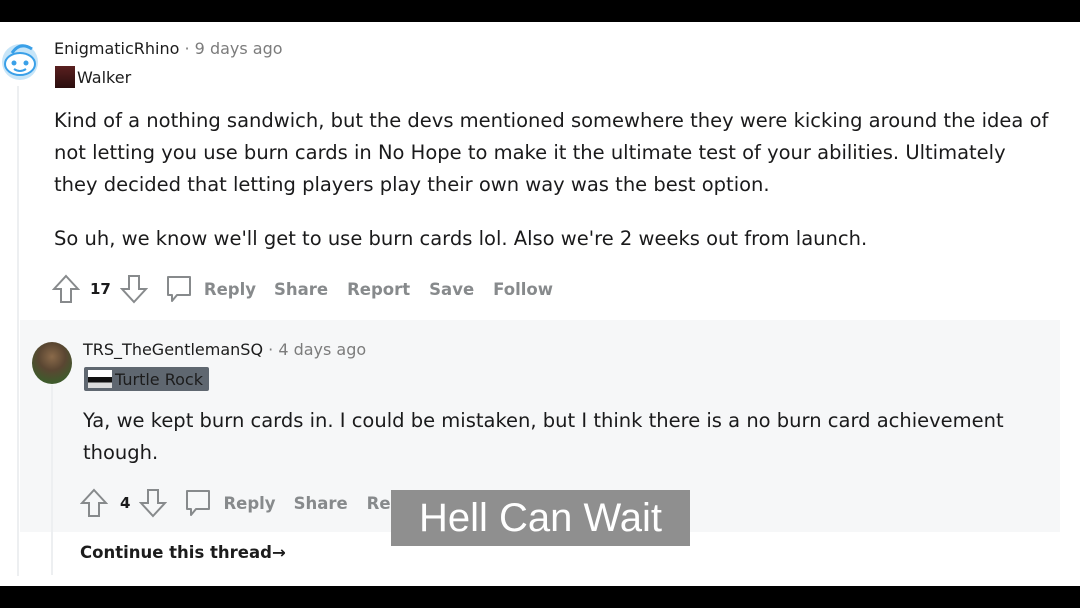 The width and height of the screenshot is (1080, 608). I want to click on letterbox-top, so click(540, 11).